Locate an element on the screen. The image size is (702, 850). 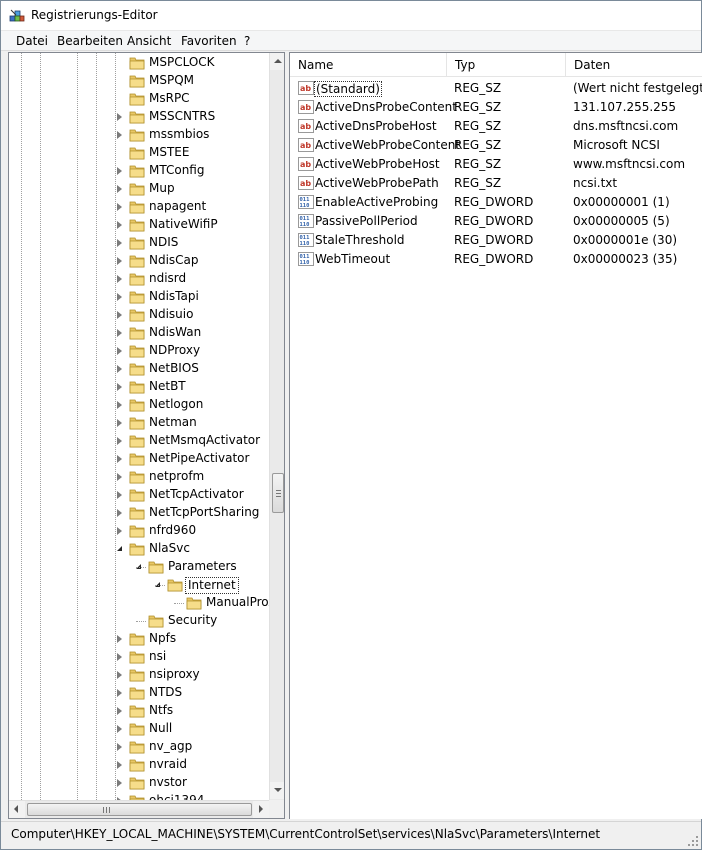
menu-datei: Datei is located at coordinates (32, 41).